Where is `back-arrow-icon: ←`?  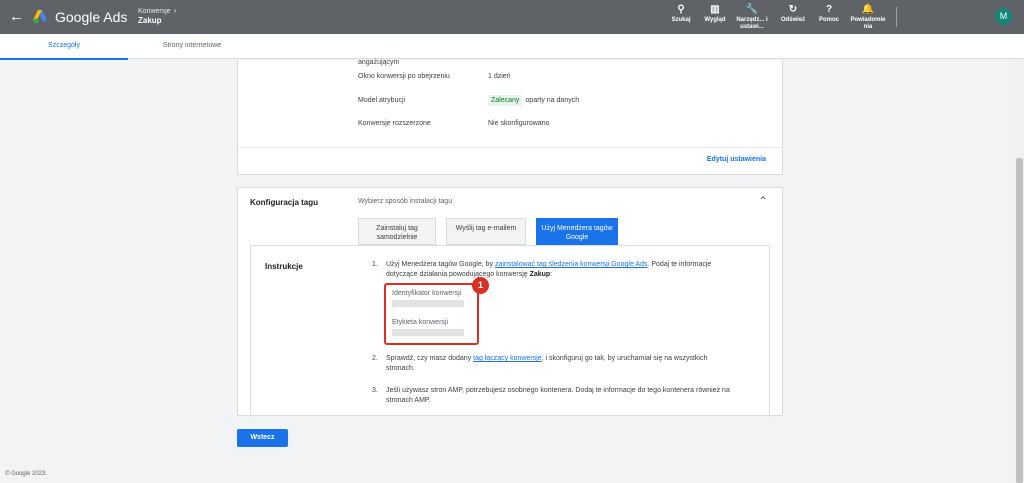
back-arrow-icon: ← is located at coordinates (16, 17).